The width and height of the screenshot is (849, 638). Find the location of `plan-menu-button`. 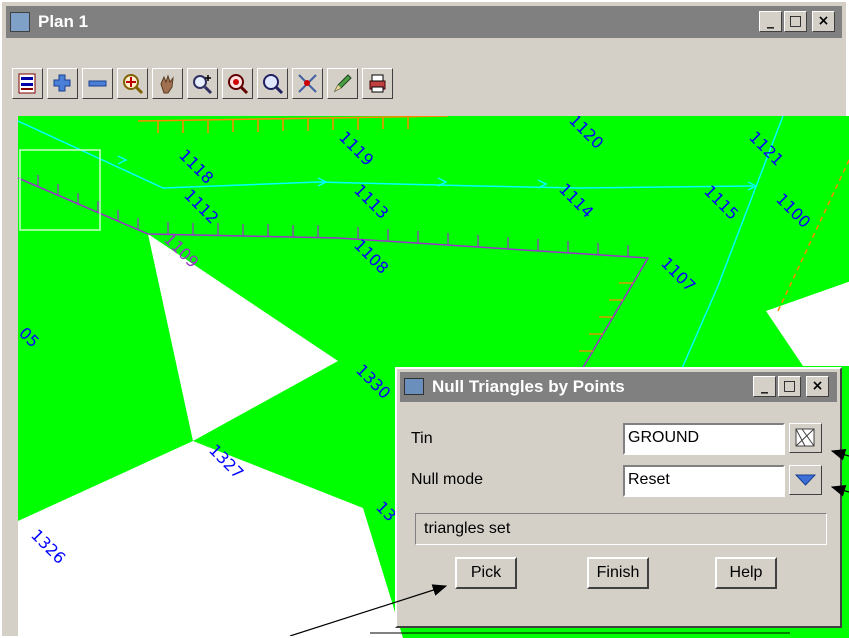

plan-menu-button is located at coordinates (27, 83).